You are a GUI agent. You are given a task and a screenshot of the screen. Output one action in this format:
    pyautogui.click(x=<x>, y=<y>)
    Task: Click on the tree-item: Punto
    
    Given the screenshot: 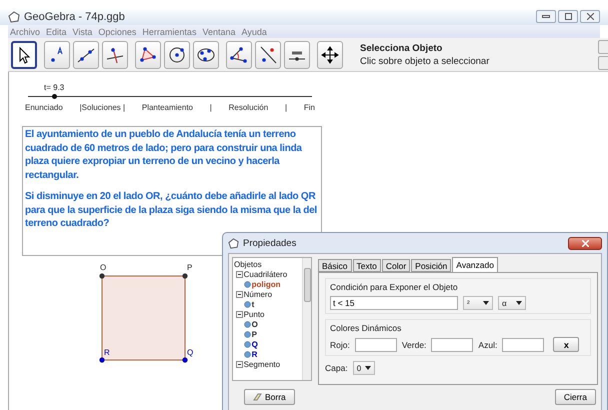 What is the action you would take?
    pyautogui.click(x=254, y=314)
    